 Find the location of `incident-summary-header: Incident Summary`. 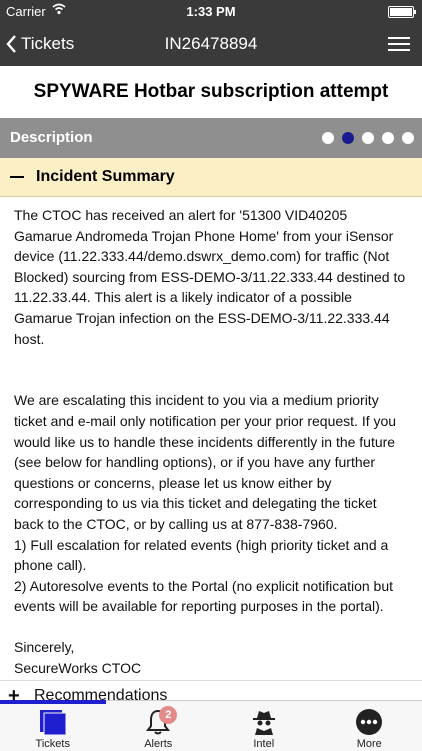

incident-summary-header: Incident Summary is located at coordinates (211, 177).